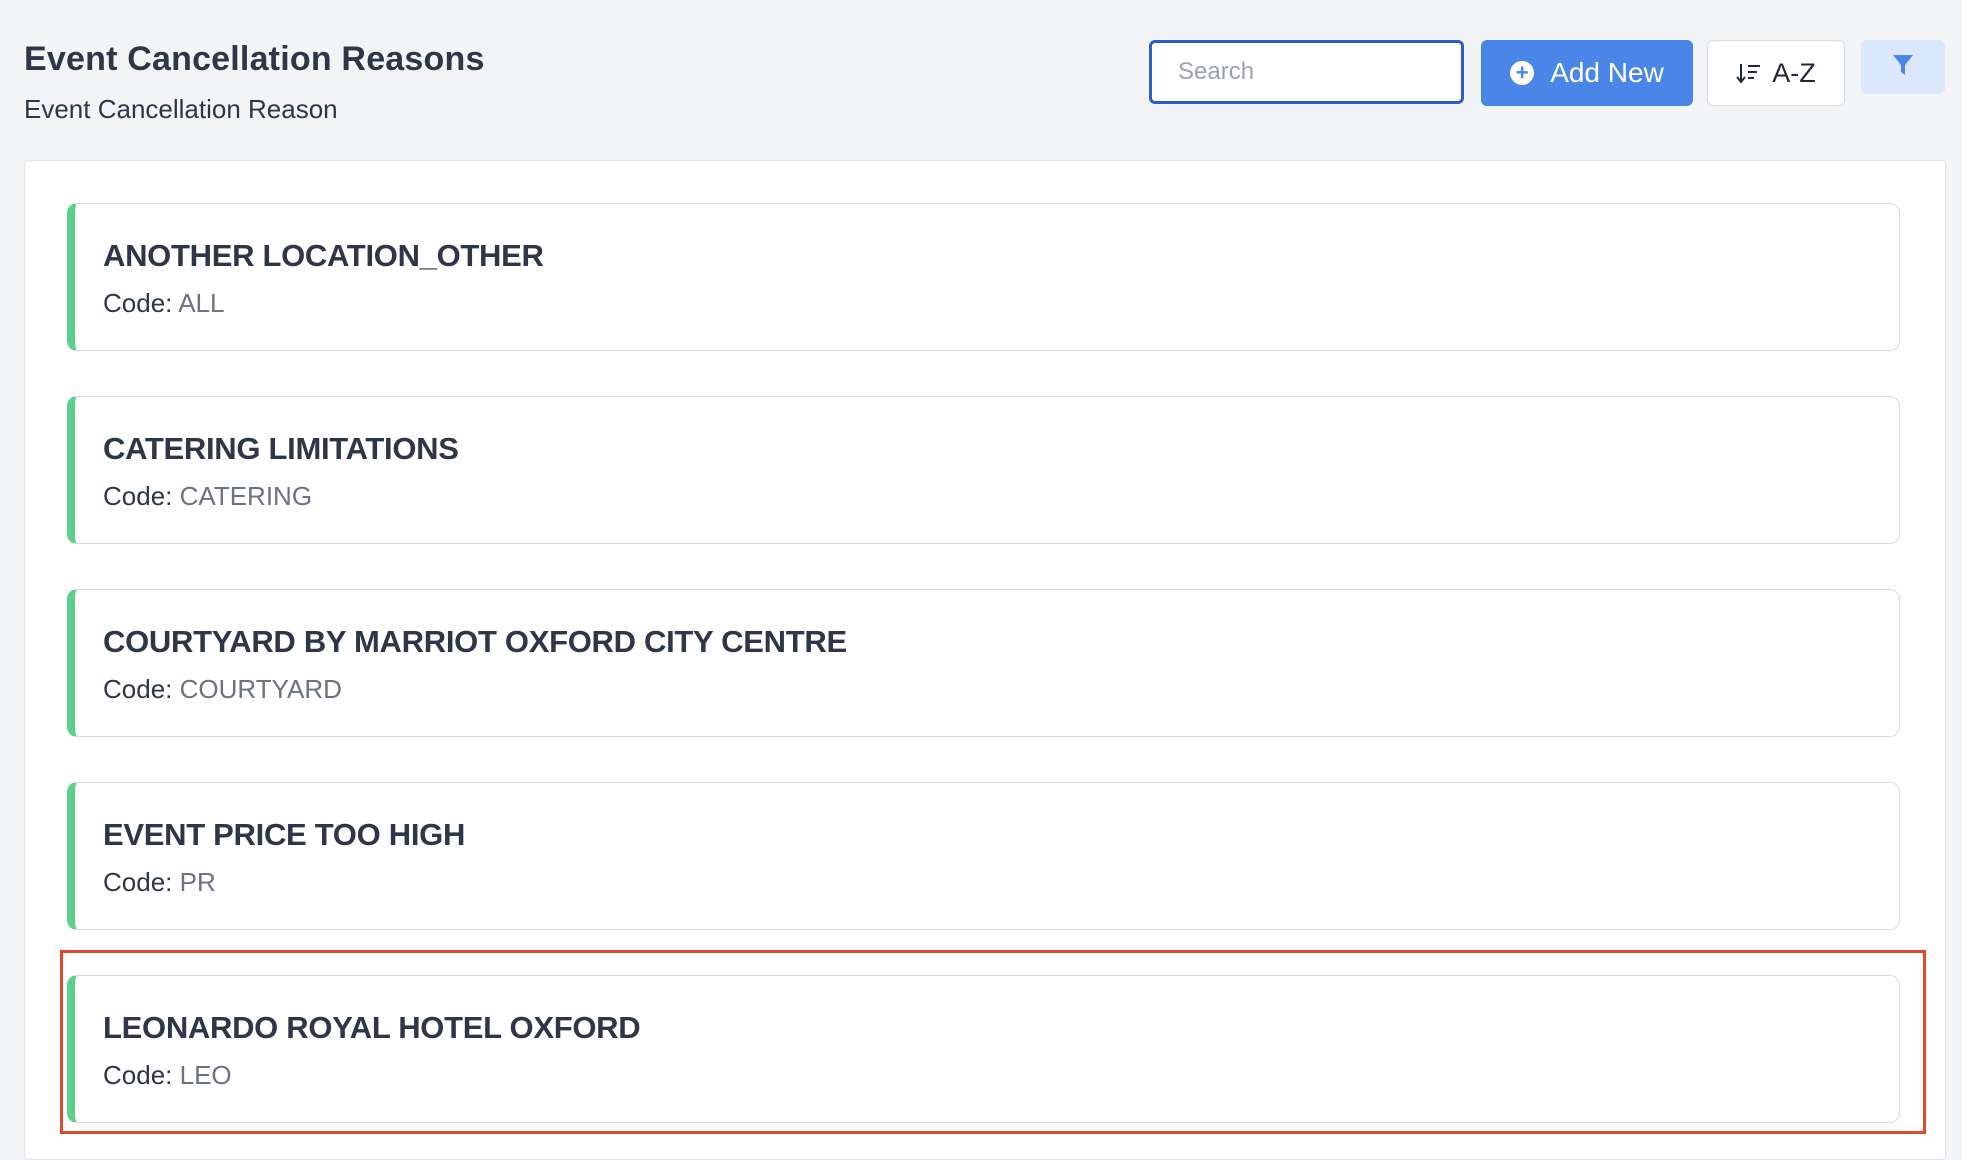 Image resolution: width=1962 pixels, height=1160 pixels. What do you see at coordinates (197, 882) in the screenshot?
I see `code-value: PR` at bounding box center [197, 882].